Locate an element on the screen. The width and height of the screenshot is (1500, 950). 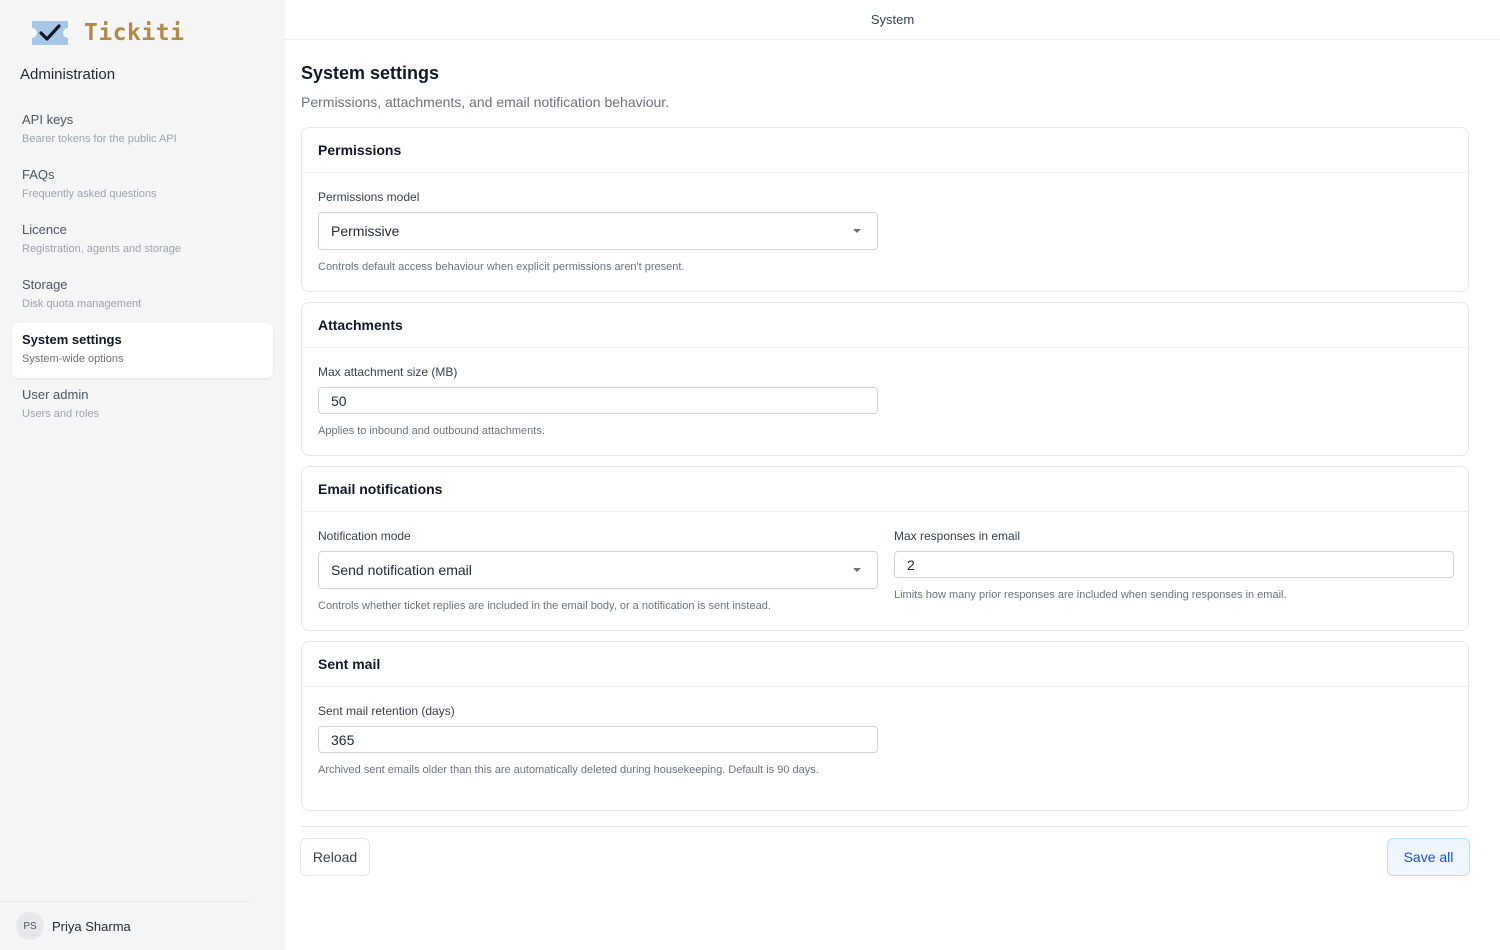
brand: Tickiti is located at coordinates (107, 33).